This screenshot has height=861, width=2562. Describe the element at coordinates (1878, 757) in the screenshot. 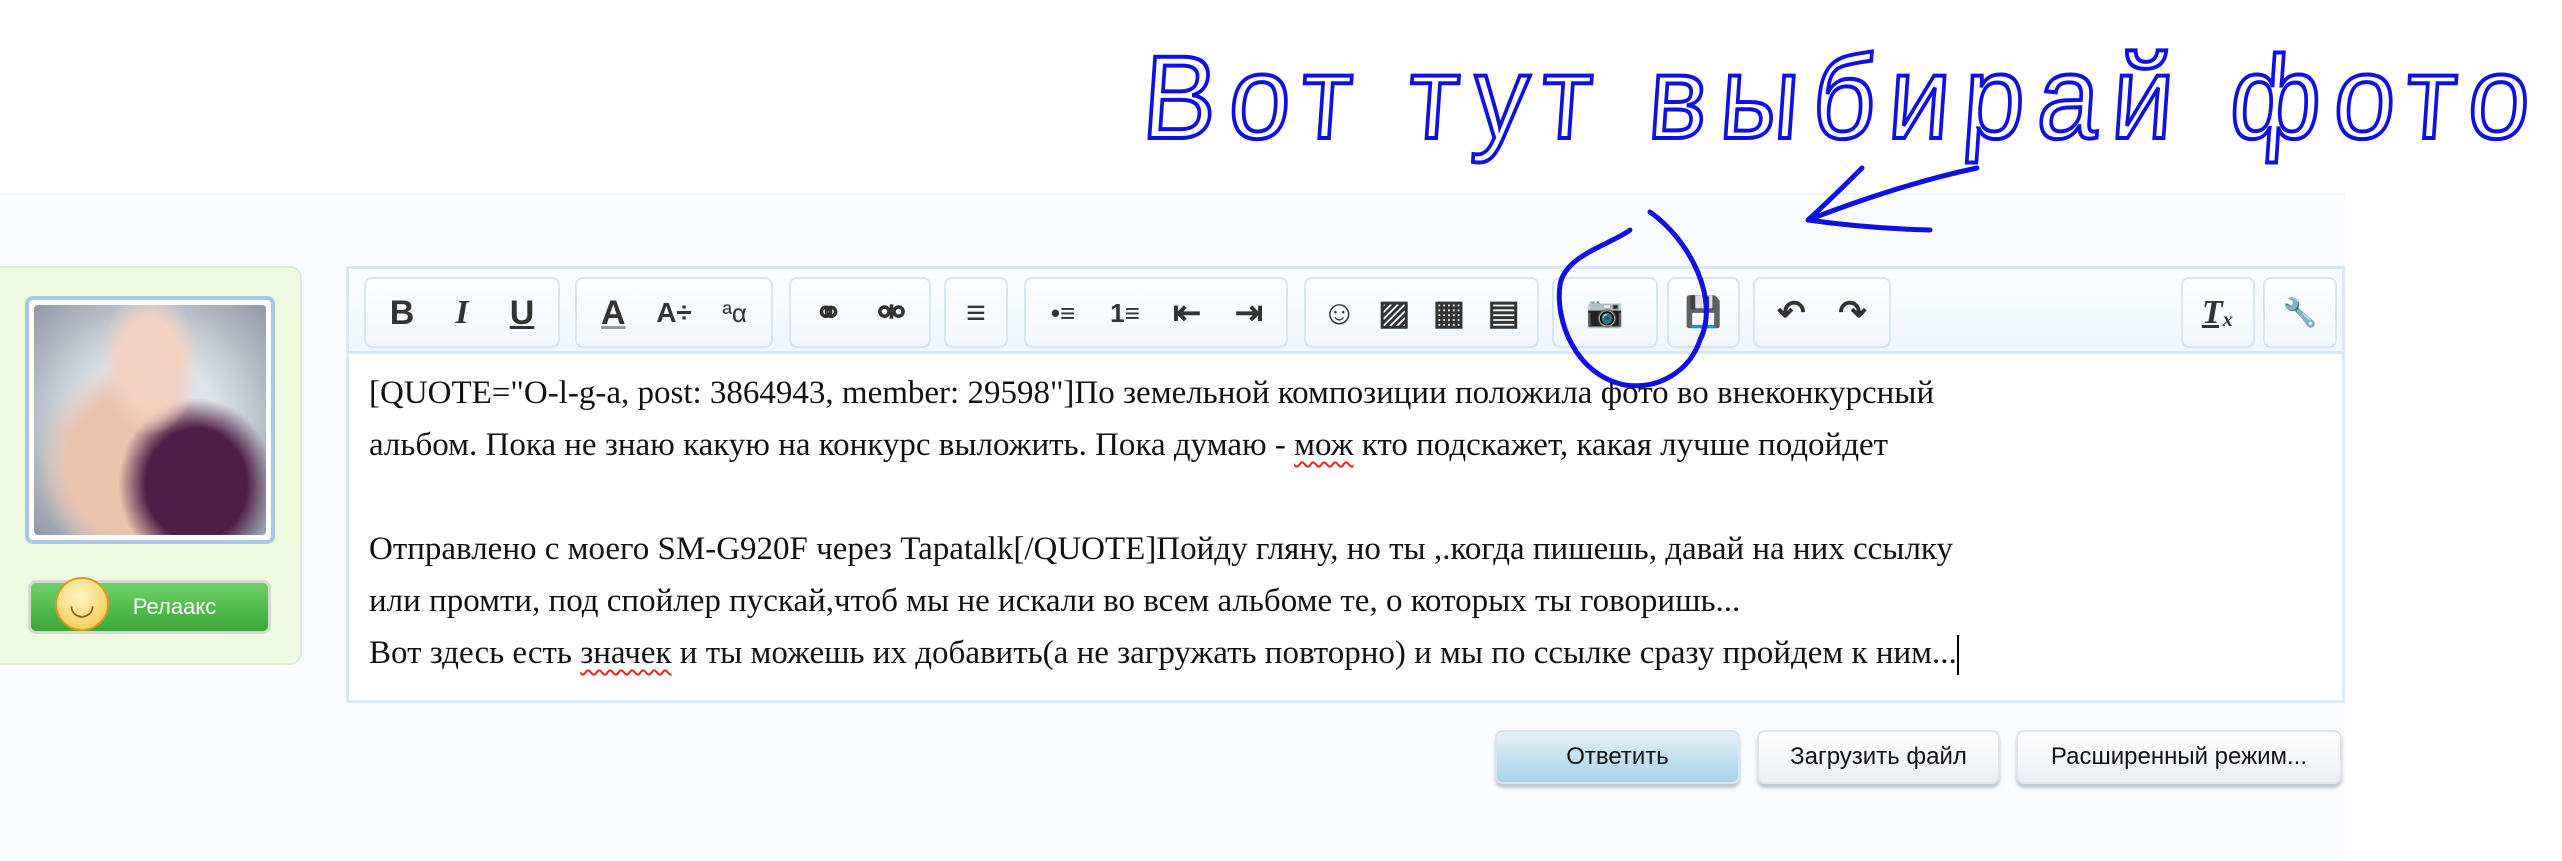

I see `upload-file-button: Загрузить файл` at that location.